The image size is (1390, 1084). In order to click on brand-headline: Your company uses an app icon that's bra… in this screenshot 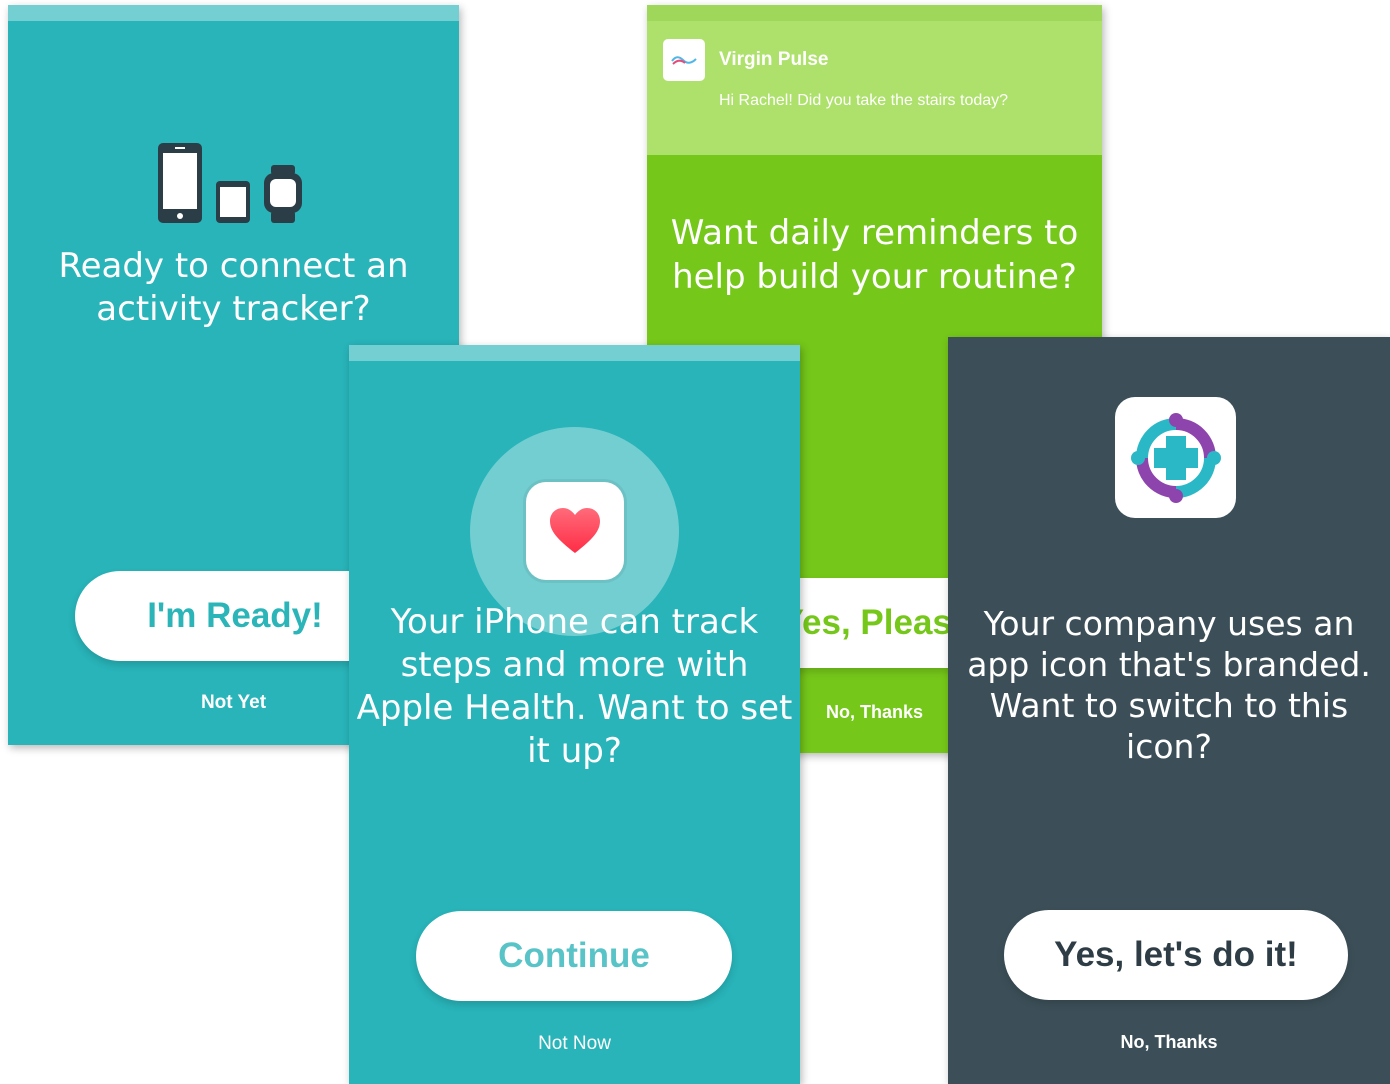, I will do `click(1169, 685)`.